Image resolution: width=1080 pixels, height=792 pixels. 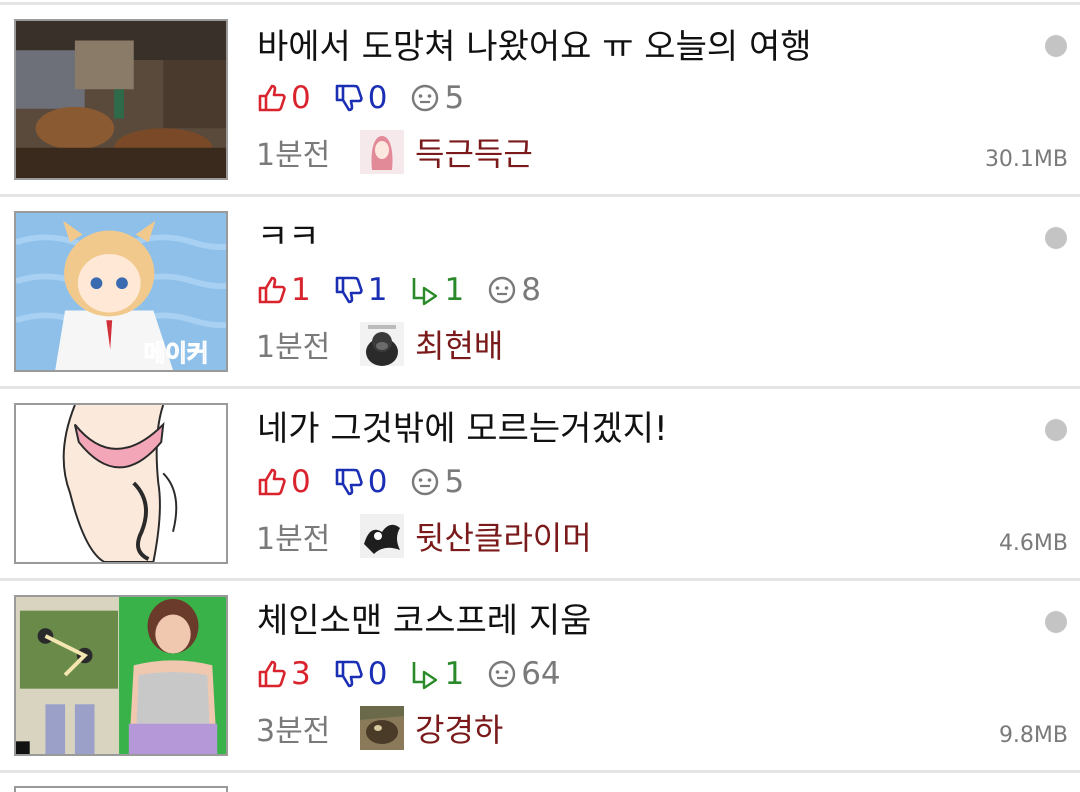 What do you see at coordinates (540, 771) in the screenshot?
I see `divider` at bounding box center [540, 771].